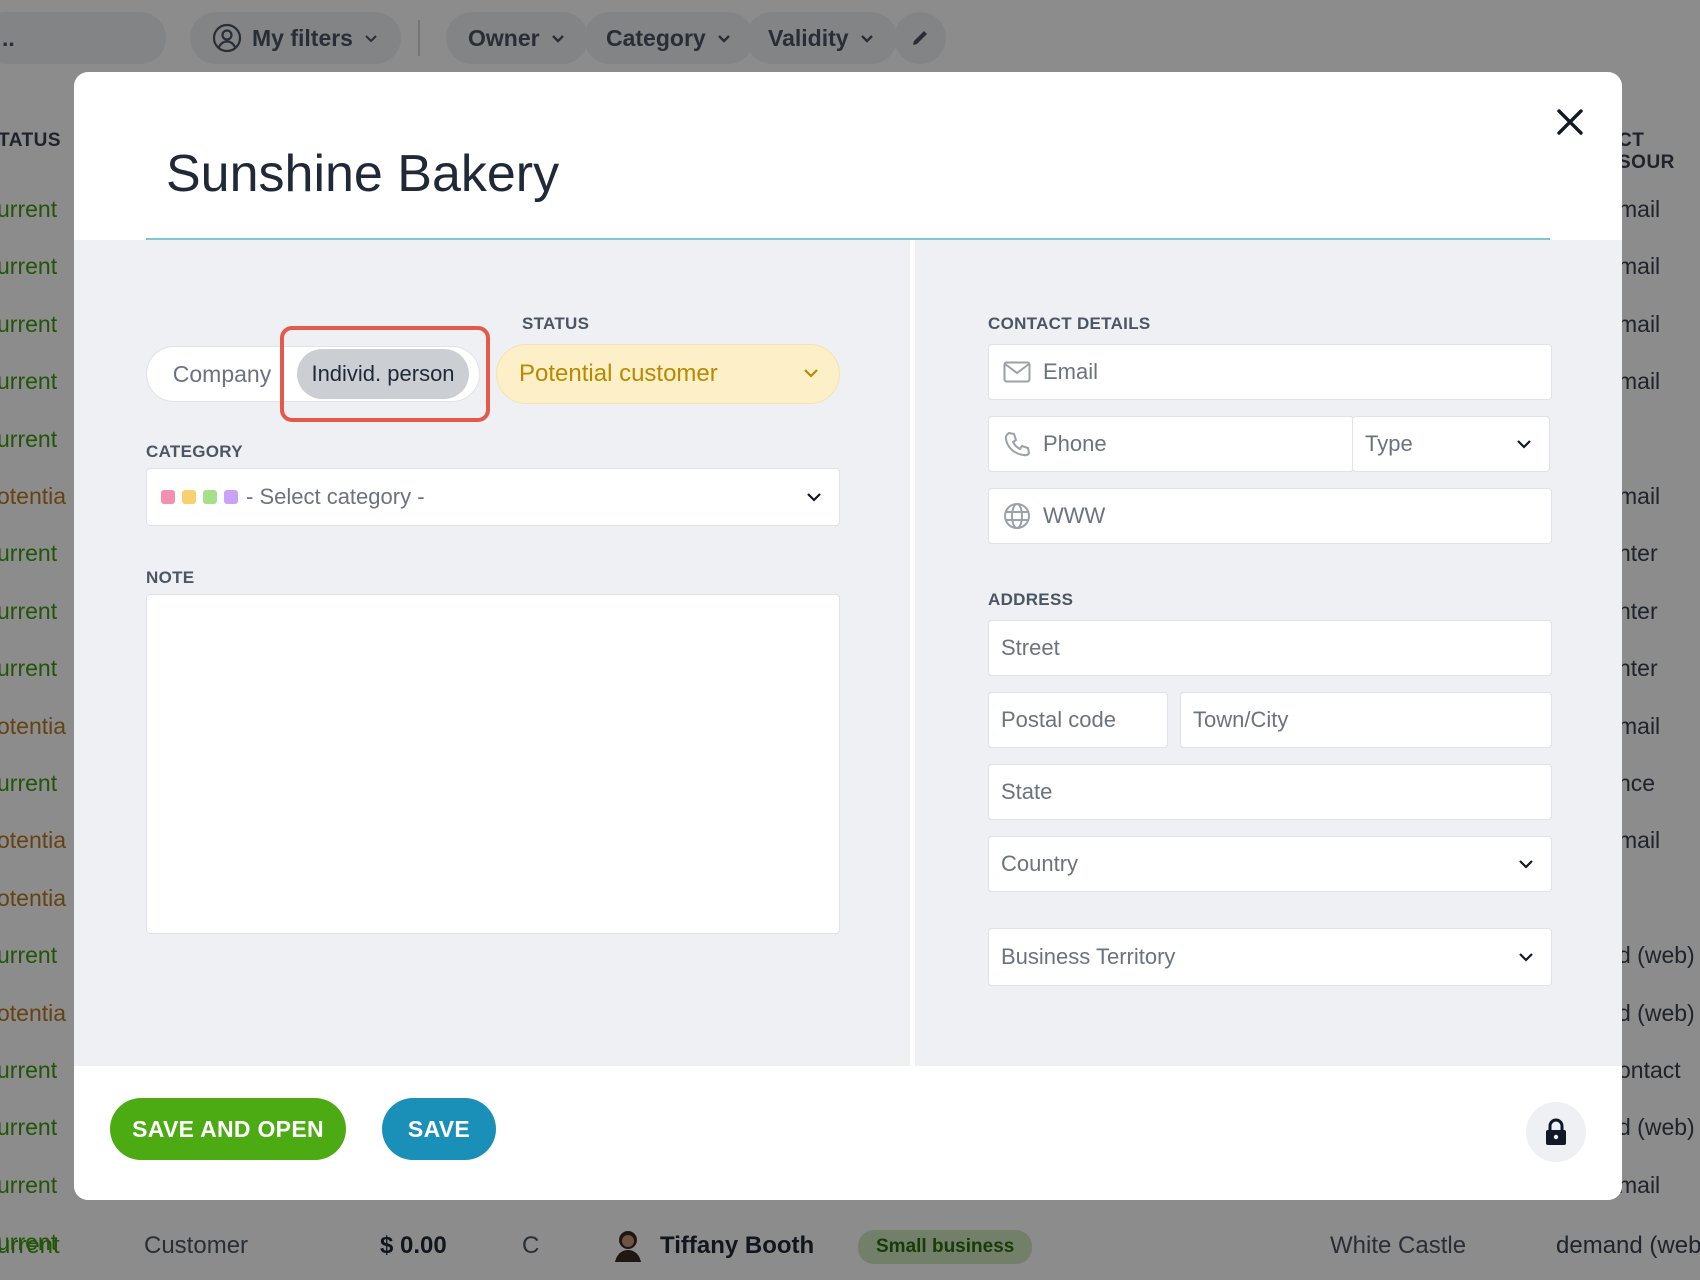 The width and height of the screenshot is (1700, 1280). I want to click on globe-icon, so click(1017, 516).